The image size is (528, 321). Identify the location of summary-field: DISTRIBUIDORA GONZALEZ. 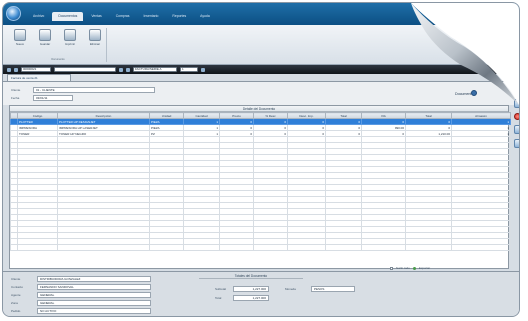
(94, 279).